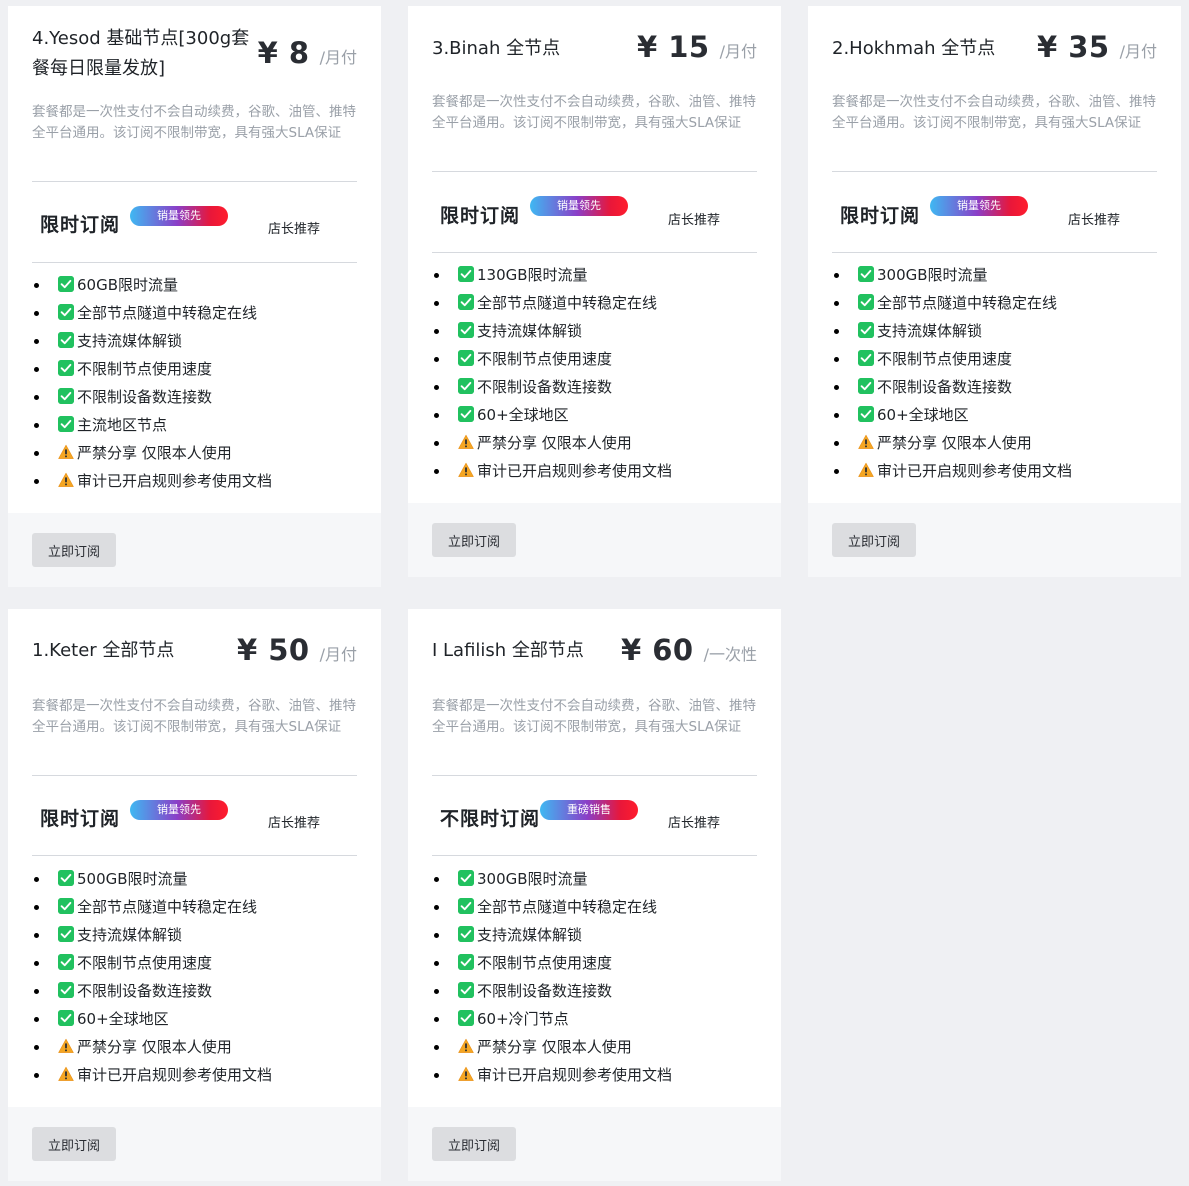 The image size is (1189, 1186). What do you see at coordinates (496, 48) in the screenshot?
I see `plan-title: 3.Binah 全节点` at bounding box center [496, 48].